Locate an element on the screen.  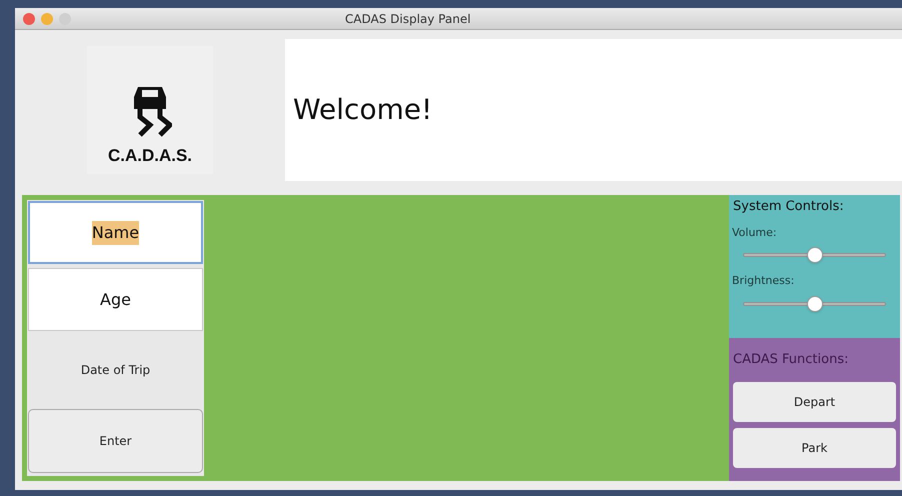
enter-button: Enter is located at coordinates (115, 441).